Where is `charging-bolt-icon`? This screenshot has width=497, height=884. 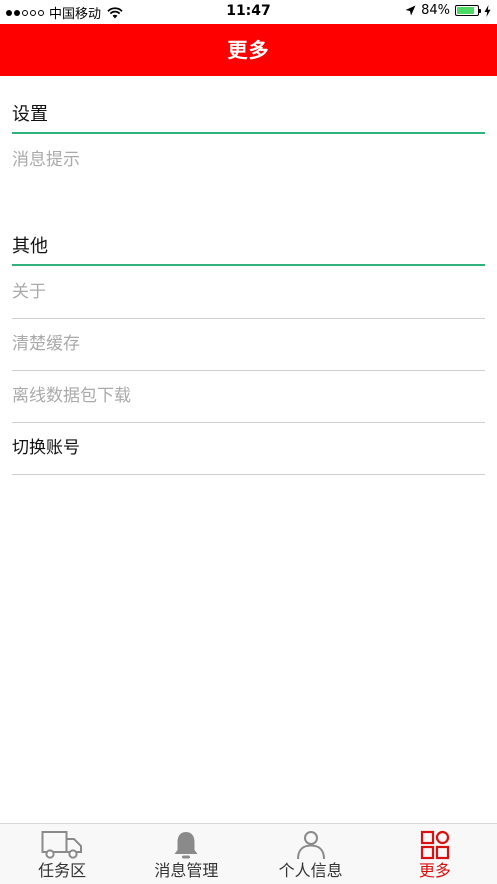
charging-bolt-icon is located at coordinates (487, 10).